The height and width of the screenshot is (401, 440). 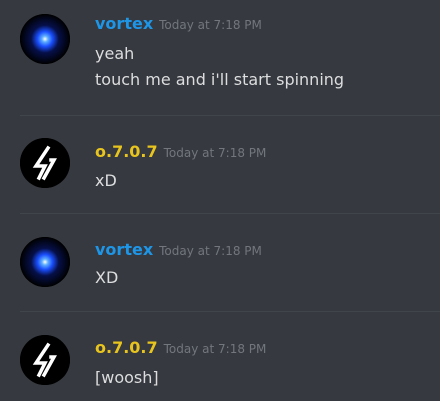 I want to click on message-text: xD, so click(x=106, y=180).